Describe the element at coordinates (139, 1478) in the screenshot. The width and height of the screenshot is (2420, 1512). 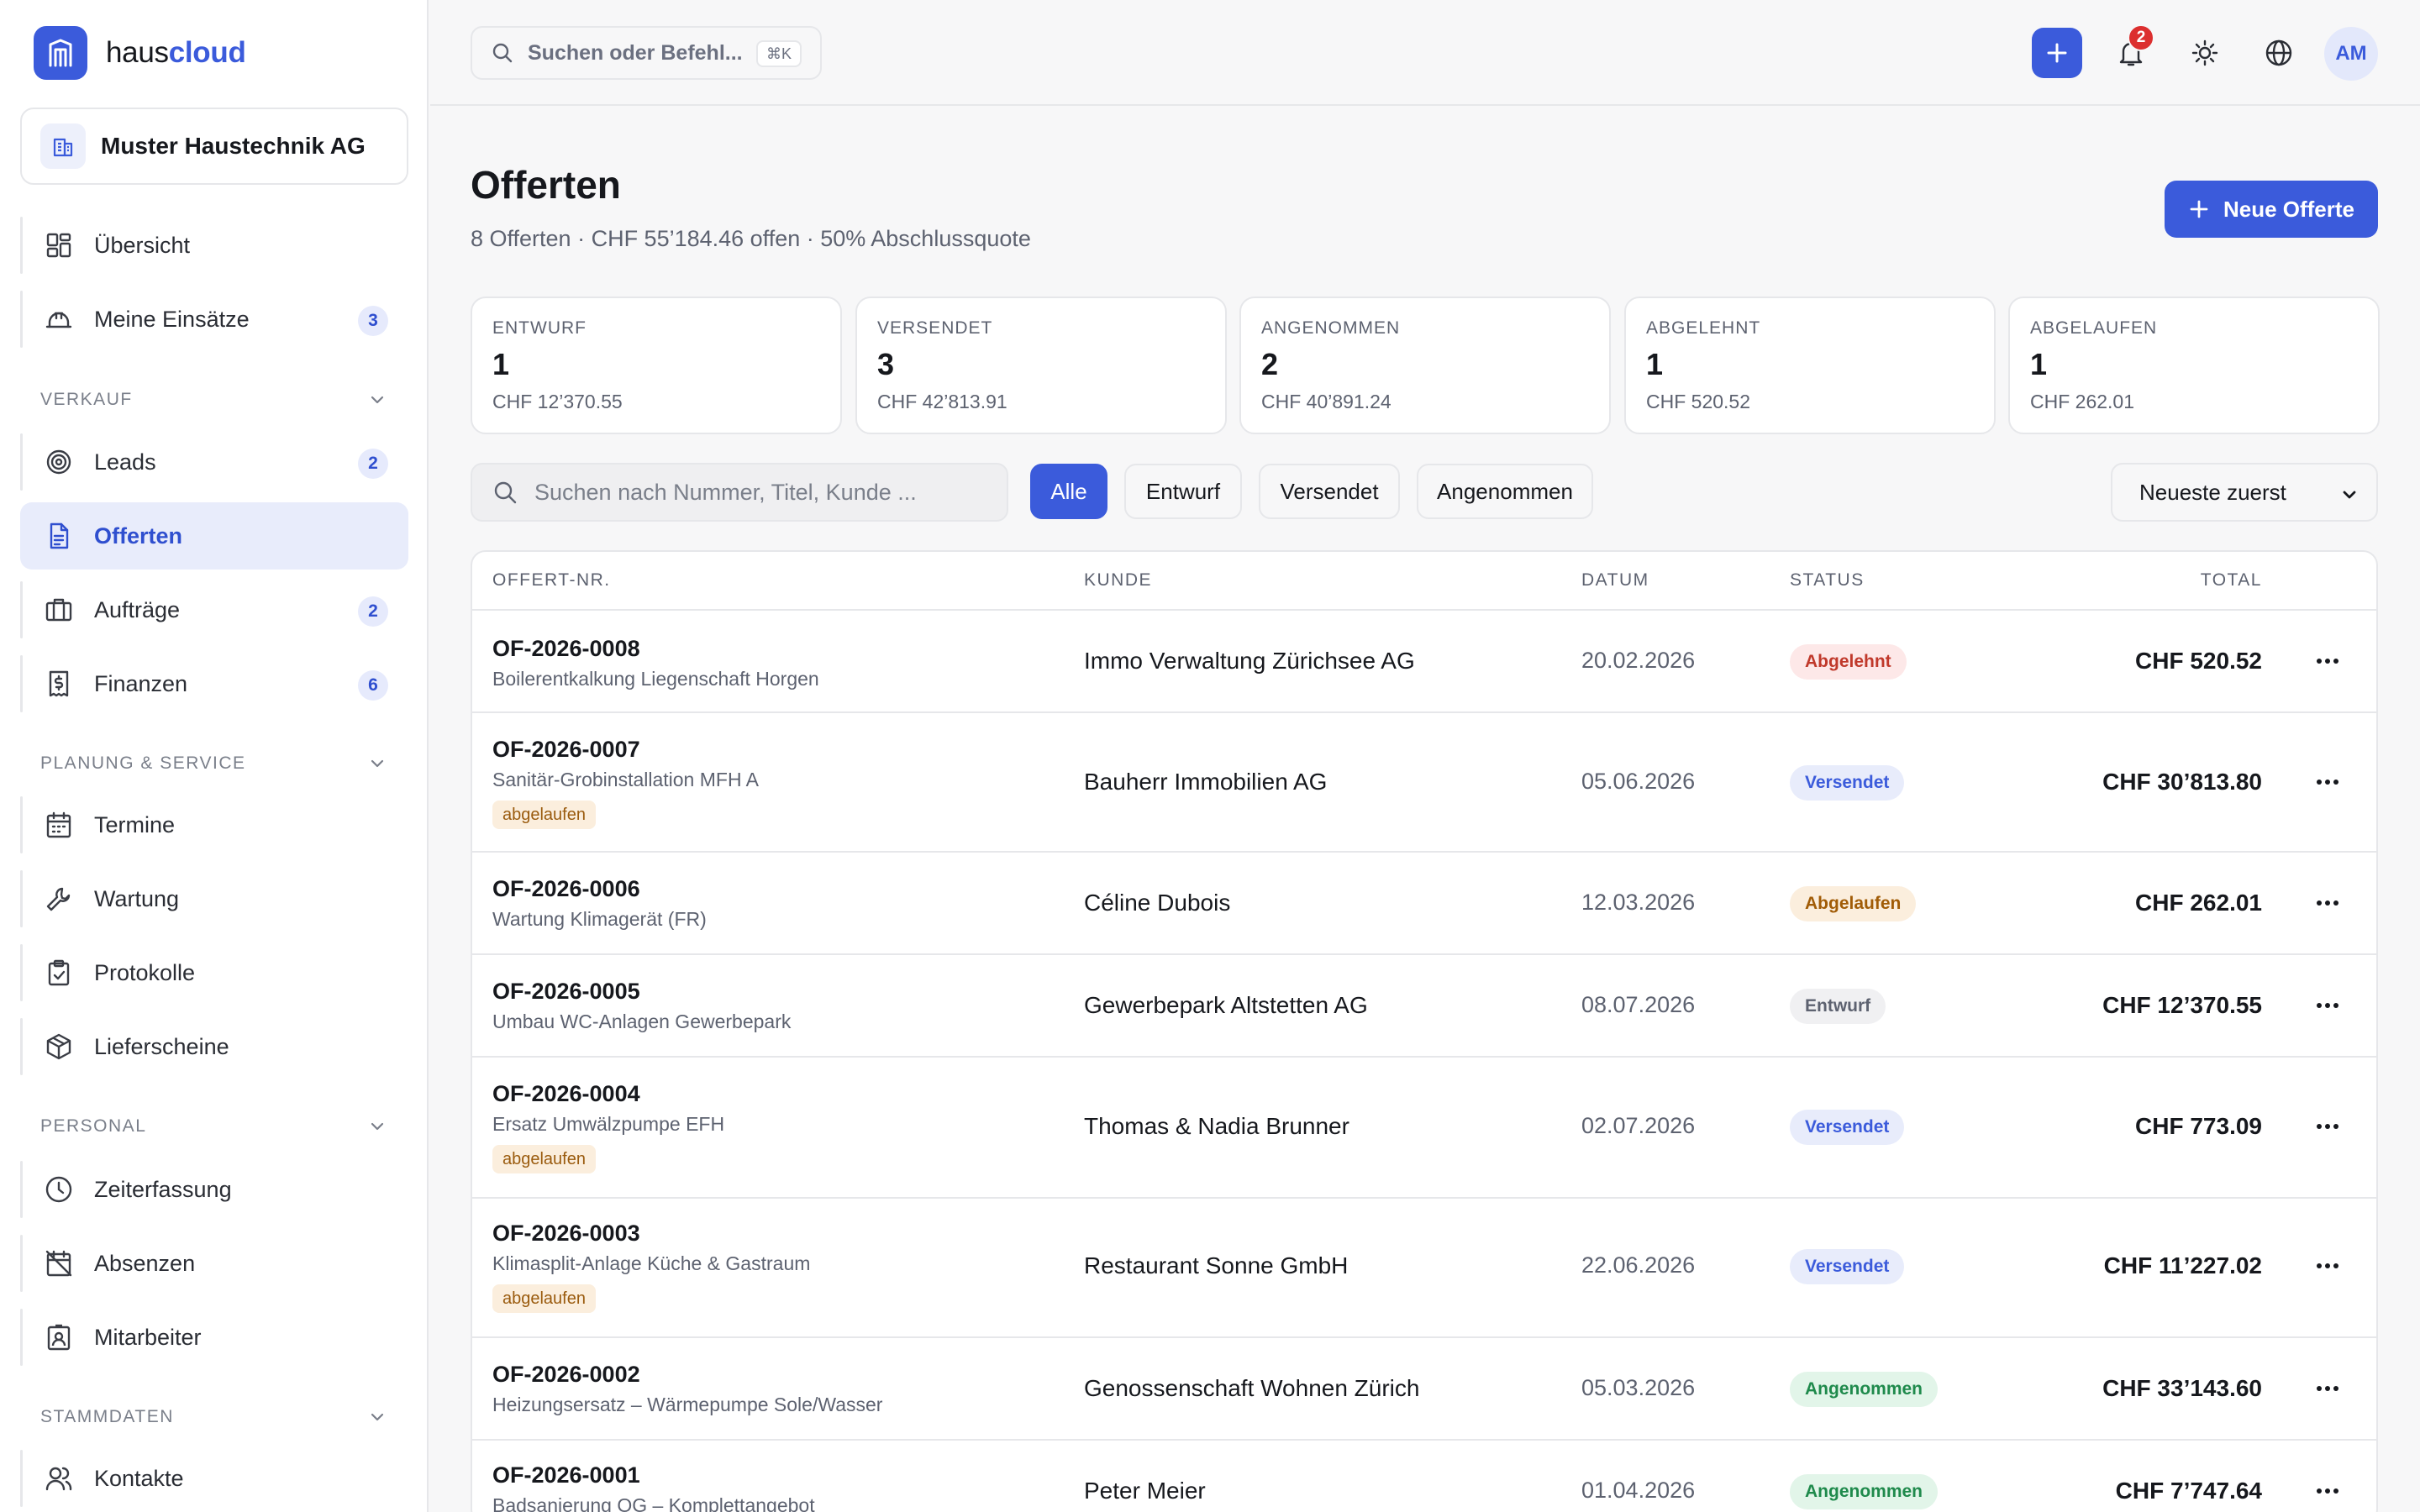
I see `sidebar-item-label: Kontakte` at that location.